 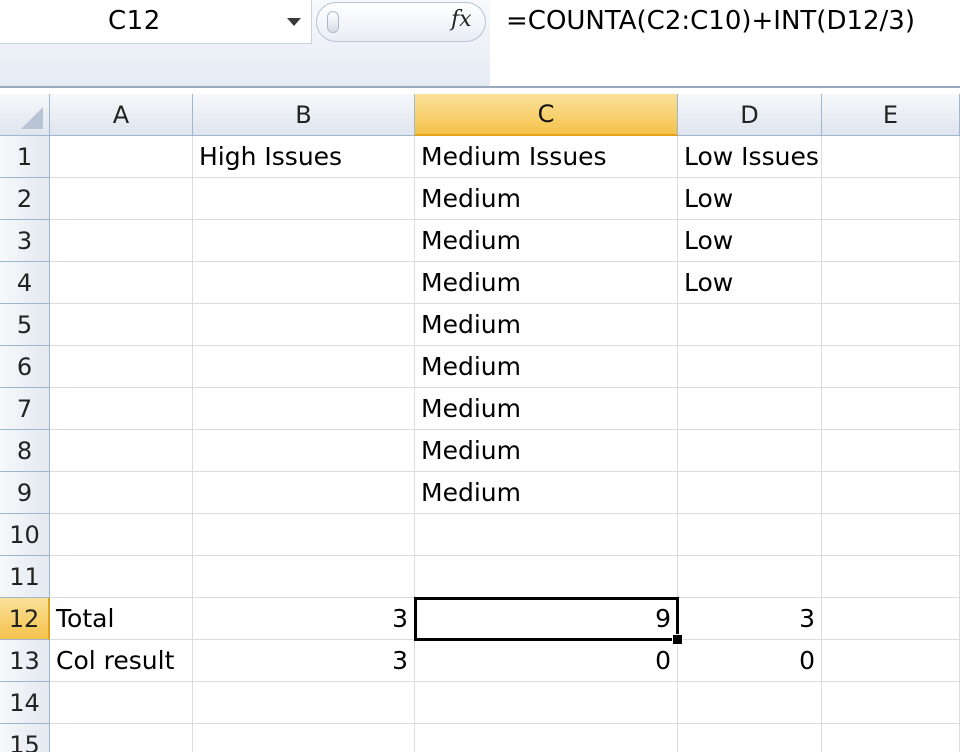 I want to click on name-box-dropdown-button, so click(x=294, y=22).